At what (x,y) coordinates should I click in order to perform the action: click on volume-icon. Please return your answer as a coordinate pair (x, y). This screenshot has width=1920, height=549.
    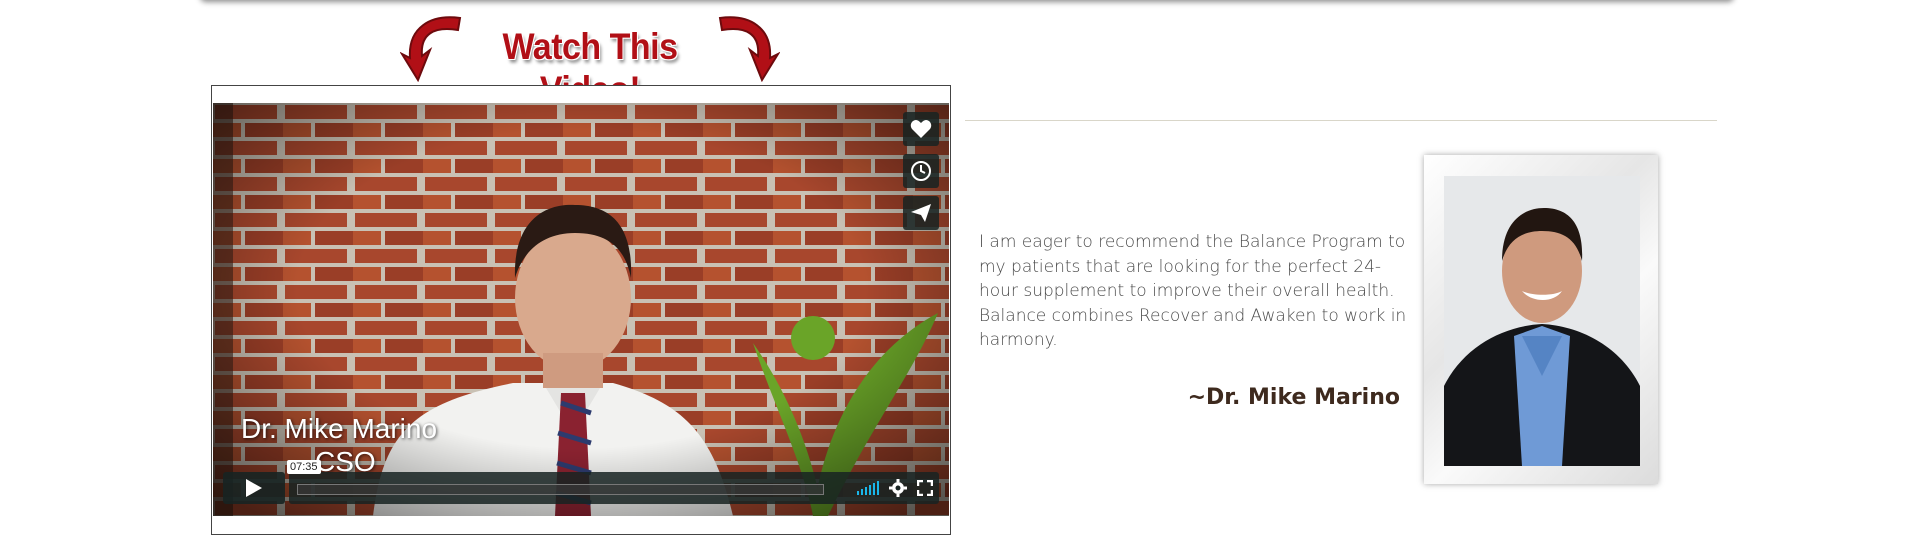
    Looking at the image, I should click on (868, 488).